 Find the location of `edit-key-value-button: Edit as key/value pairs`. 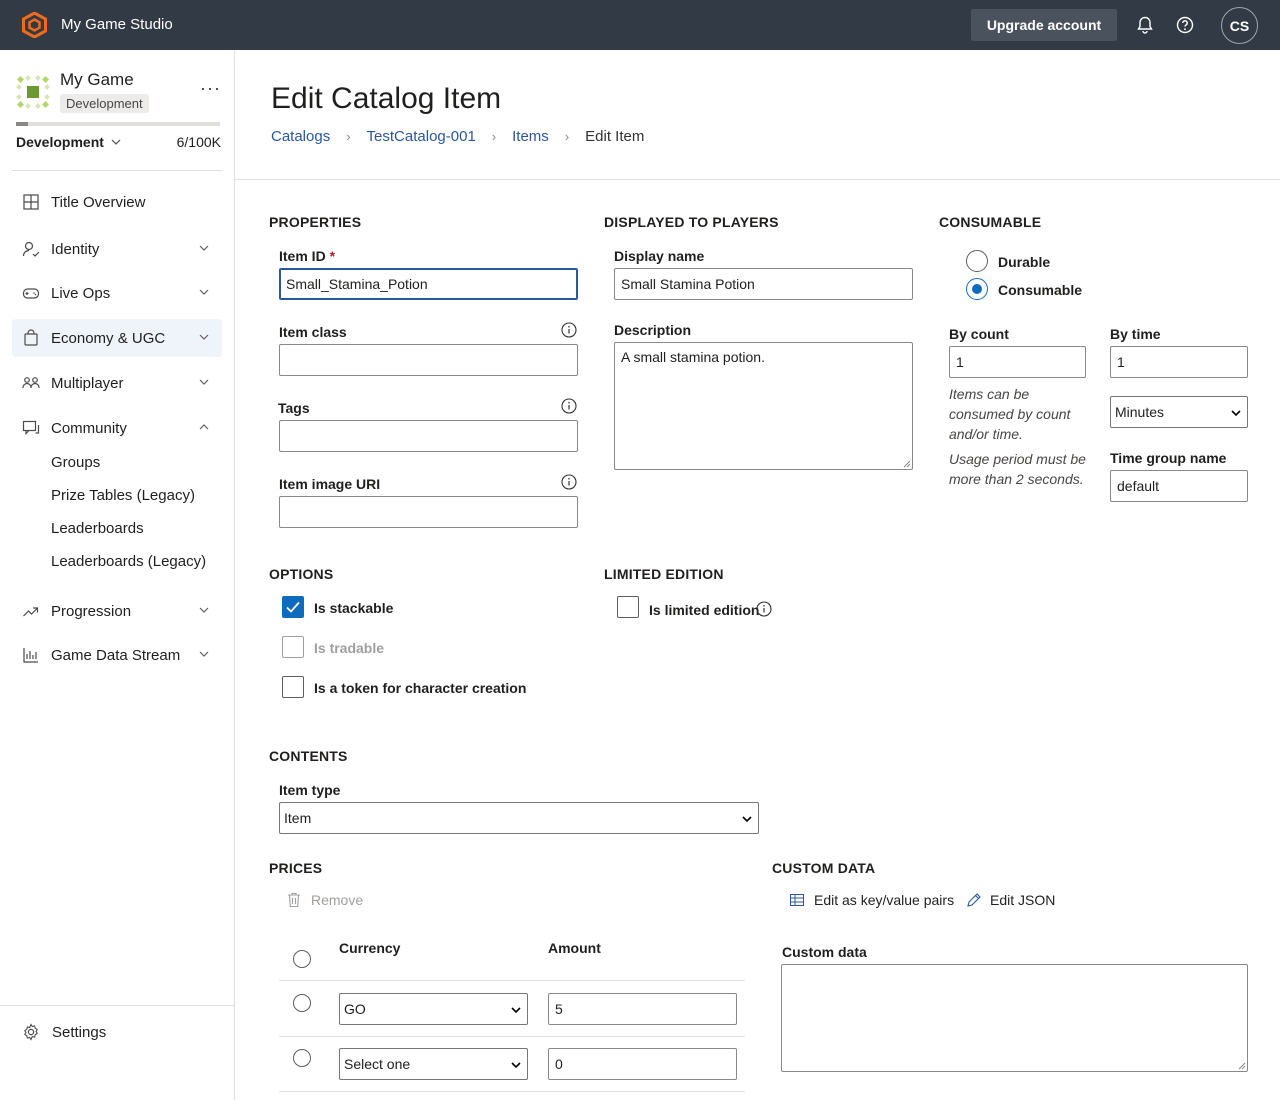

edit-key-value-button: Edit as key/value pairs is located at coordinates (872, 900).